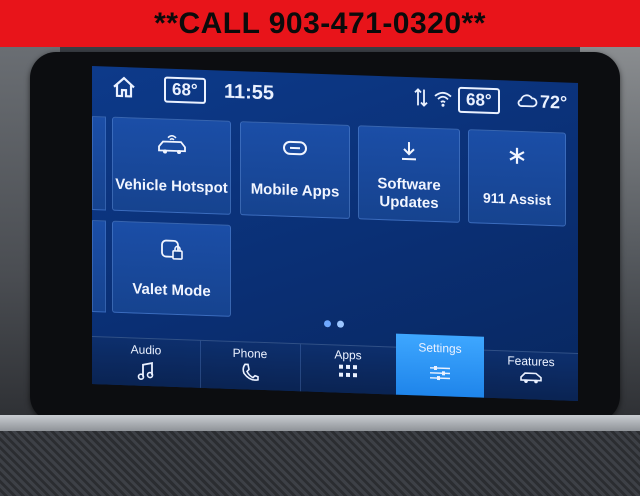 The image size is (640, 496). What do you see at coordinates (409, 151) in the screenshot?
I see `download-icon` at bounding box center [409, 151].